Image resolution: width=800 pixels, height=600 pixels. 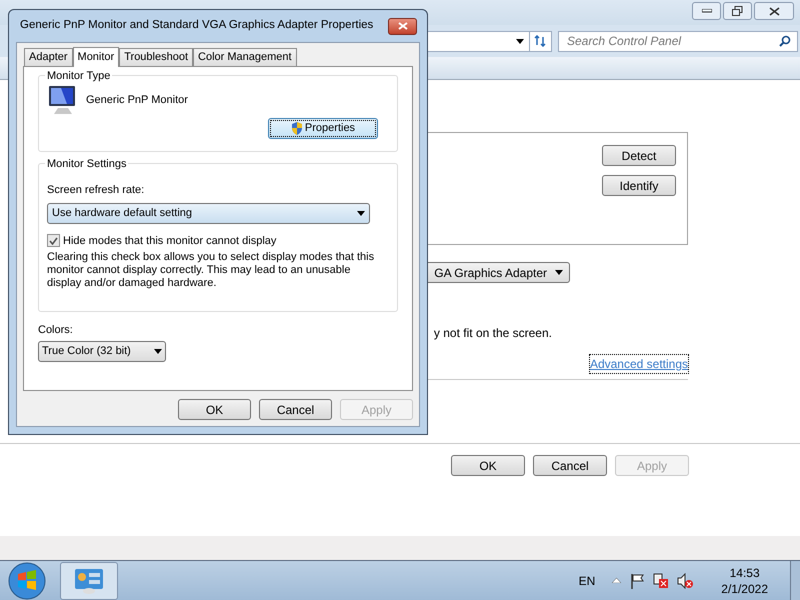 I want to click on search-field: Search Control Panel, so click(x=678, y=41).